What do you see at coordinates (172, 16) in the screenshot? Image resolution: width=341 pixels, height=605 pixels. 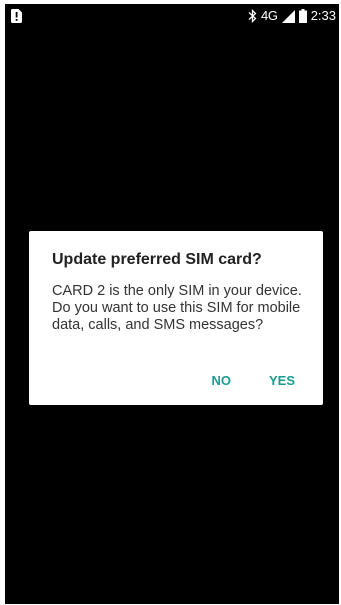 I see `status-bar: 4G 2:33` at bounding box center [172, 16].